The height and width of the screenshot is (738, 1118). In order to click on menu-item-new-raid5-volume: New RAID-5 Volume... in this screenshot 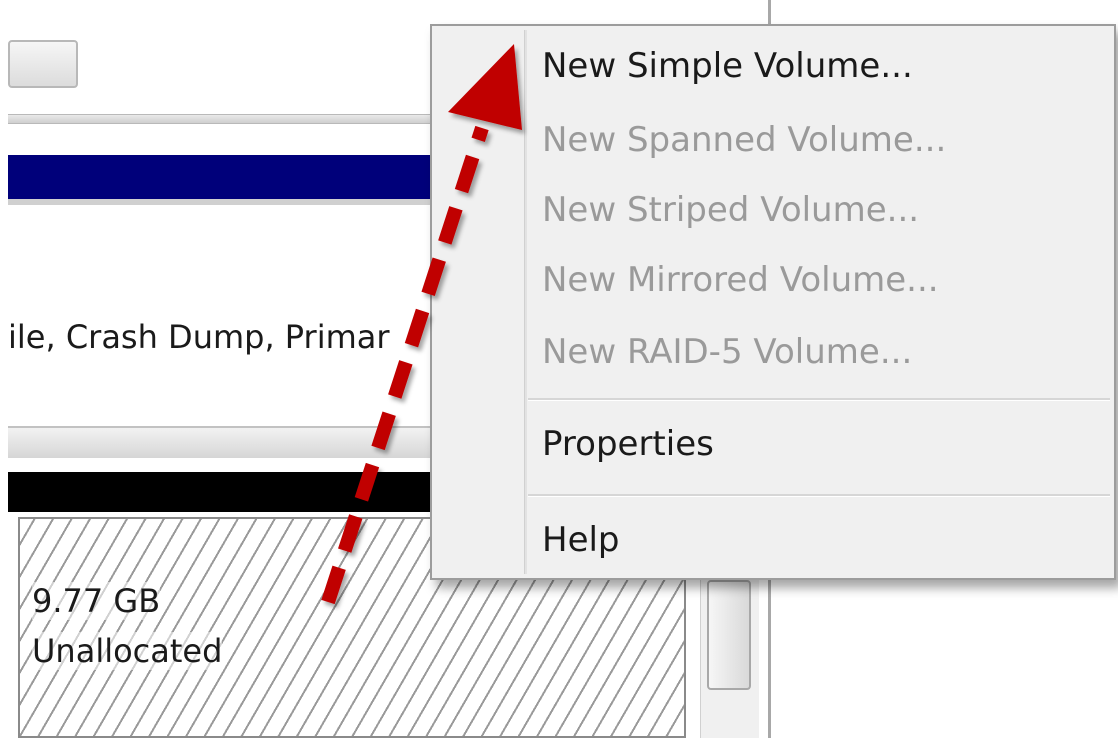, I will do `click(727, 352)`.